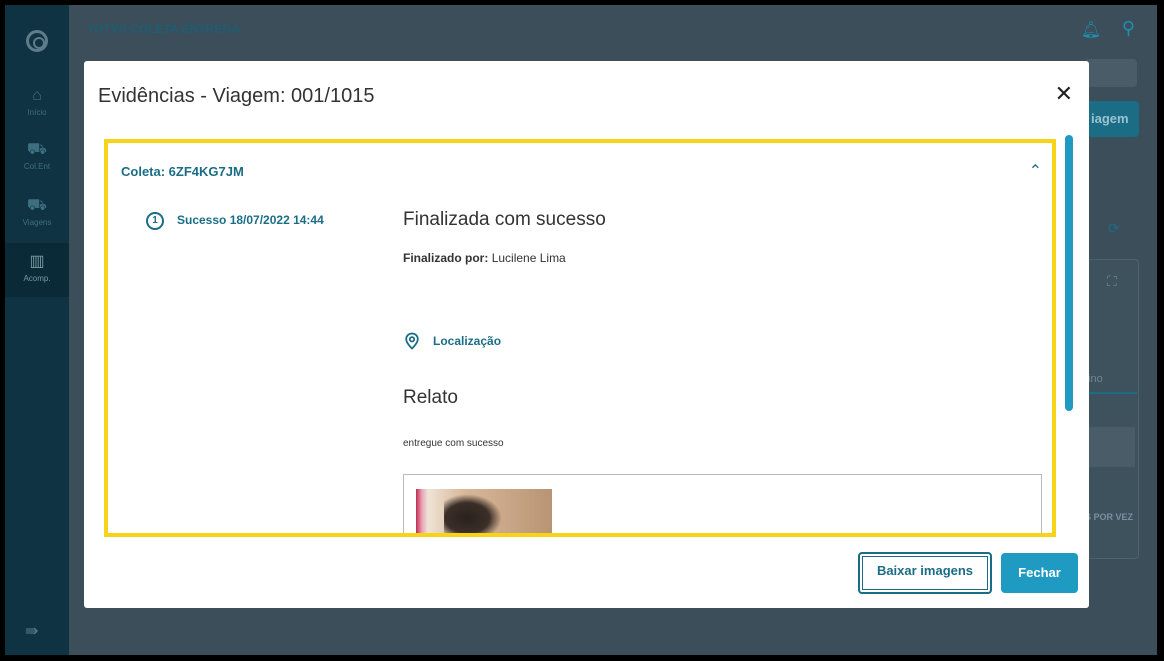 The height and width of the screenshot is (661, 1164). Describe the element at coordinates (925, 573) in the screenshot. I see `download-images-button: Baixar imagens` at that location.